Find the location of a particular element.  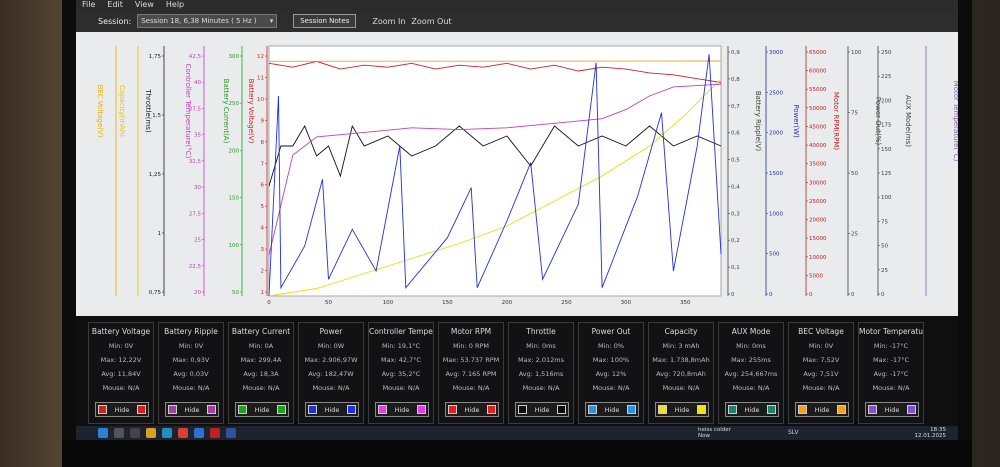

system-tray-language: SLV is located at coordinates (793, 432).